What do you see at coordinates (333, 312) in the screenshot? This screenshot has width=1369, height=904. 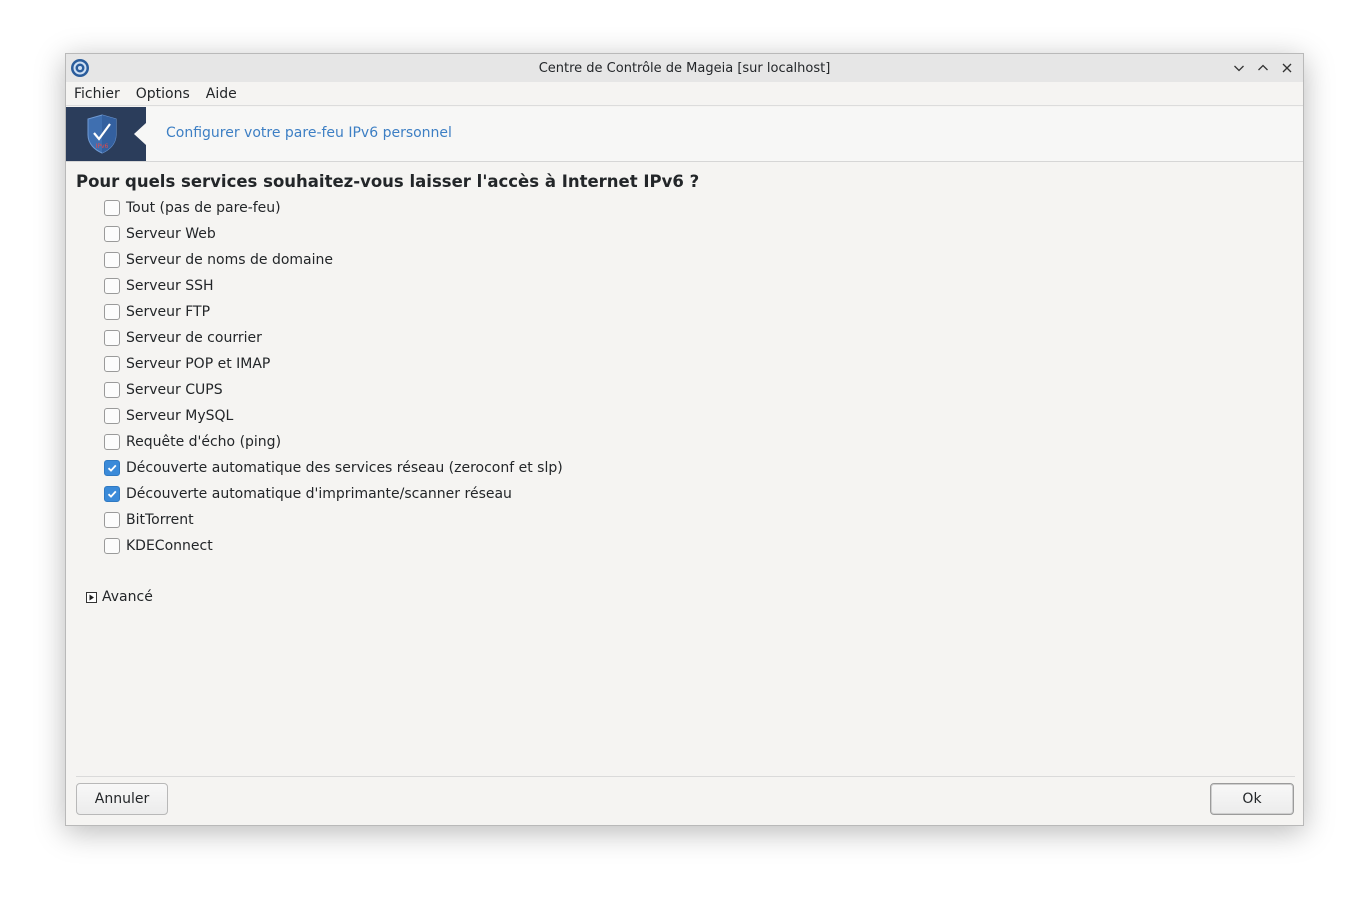 I see `service-checkbox-row: Serveur FTP` at bounding box center [333, 312].